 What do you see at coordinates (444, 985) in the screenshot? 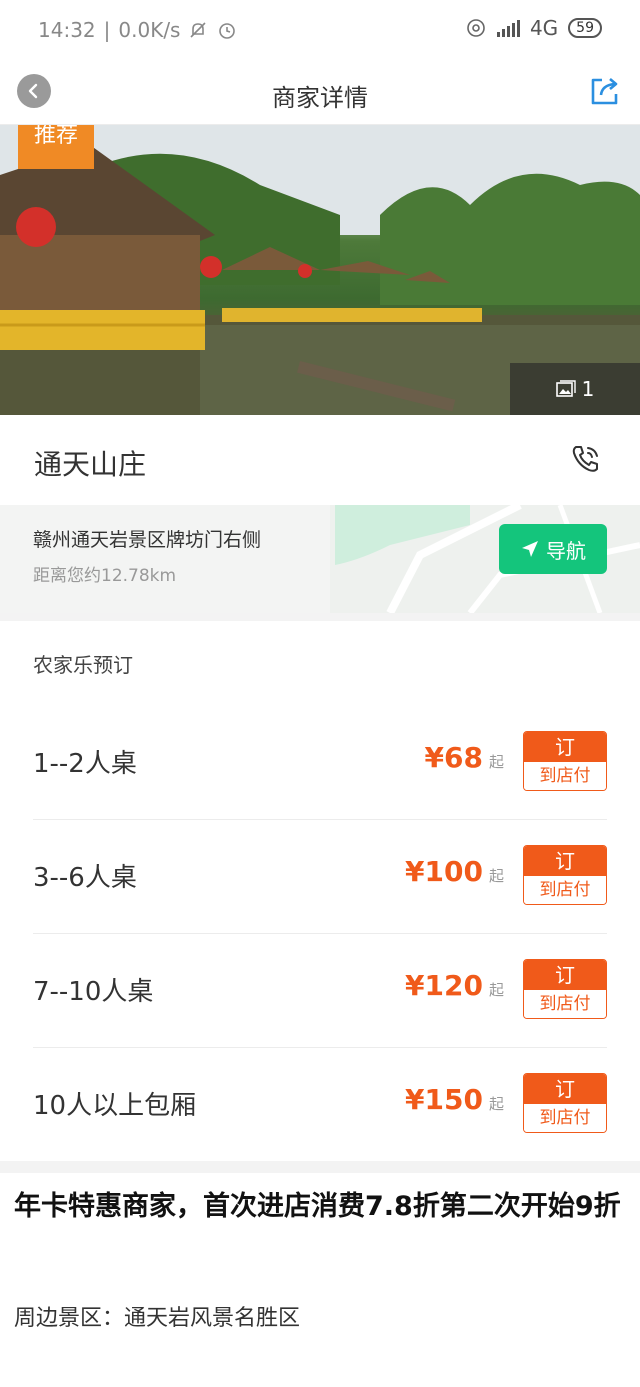
I see `price-value: ¥120` at bounding box center [444, 985].